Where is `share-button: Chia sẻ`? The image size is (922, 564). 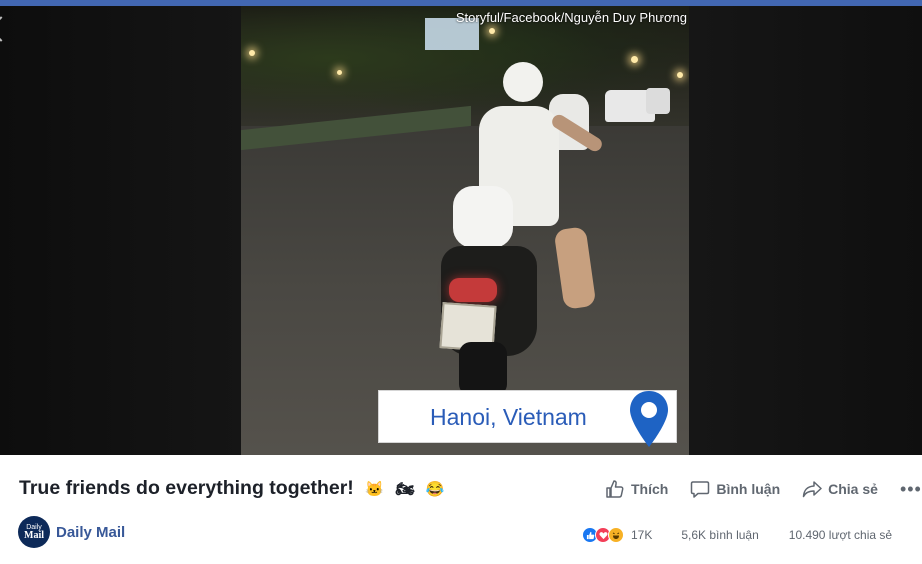
share-button: Chia sẻ is located at coordinates (840, 489).